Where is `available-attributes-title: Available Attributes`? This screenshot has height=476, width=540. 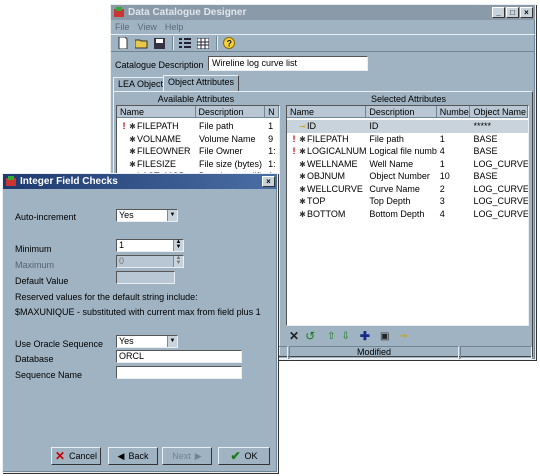 available-attributes-title: Available Attributes is located at coordinates (196, 99).